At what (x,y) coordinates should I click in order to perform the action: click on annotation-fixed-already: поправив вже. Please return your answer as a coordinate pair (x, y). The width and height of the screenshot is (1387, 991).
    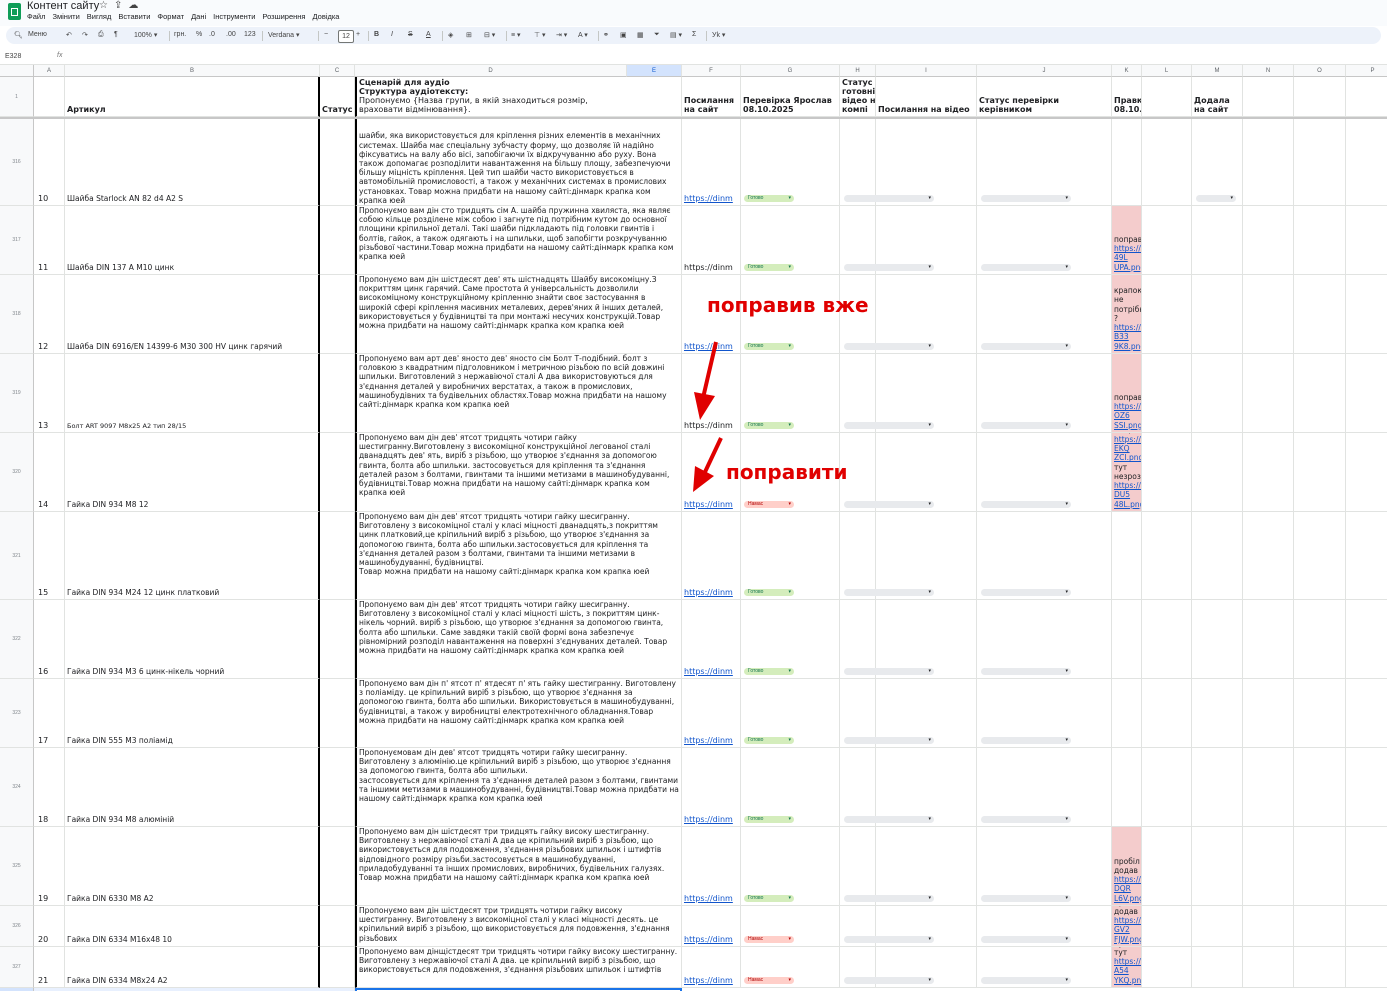
    Looking at the image, I should click on (788, 305).